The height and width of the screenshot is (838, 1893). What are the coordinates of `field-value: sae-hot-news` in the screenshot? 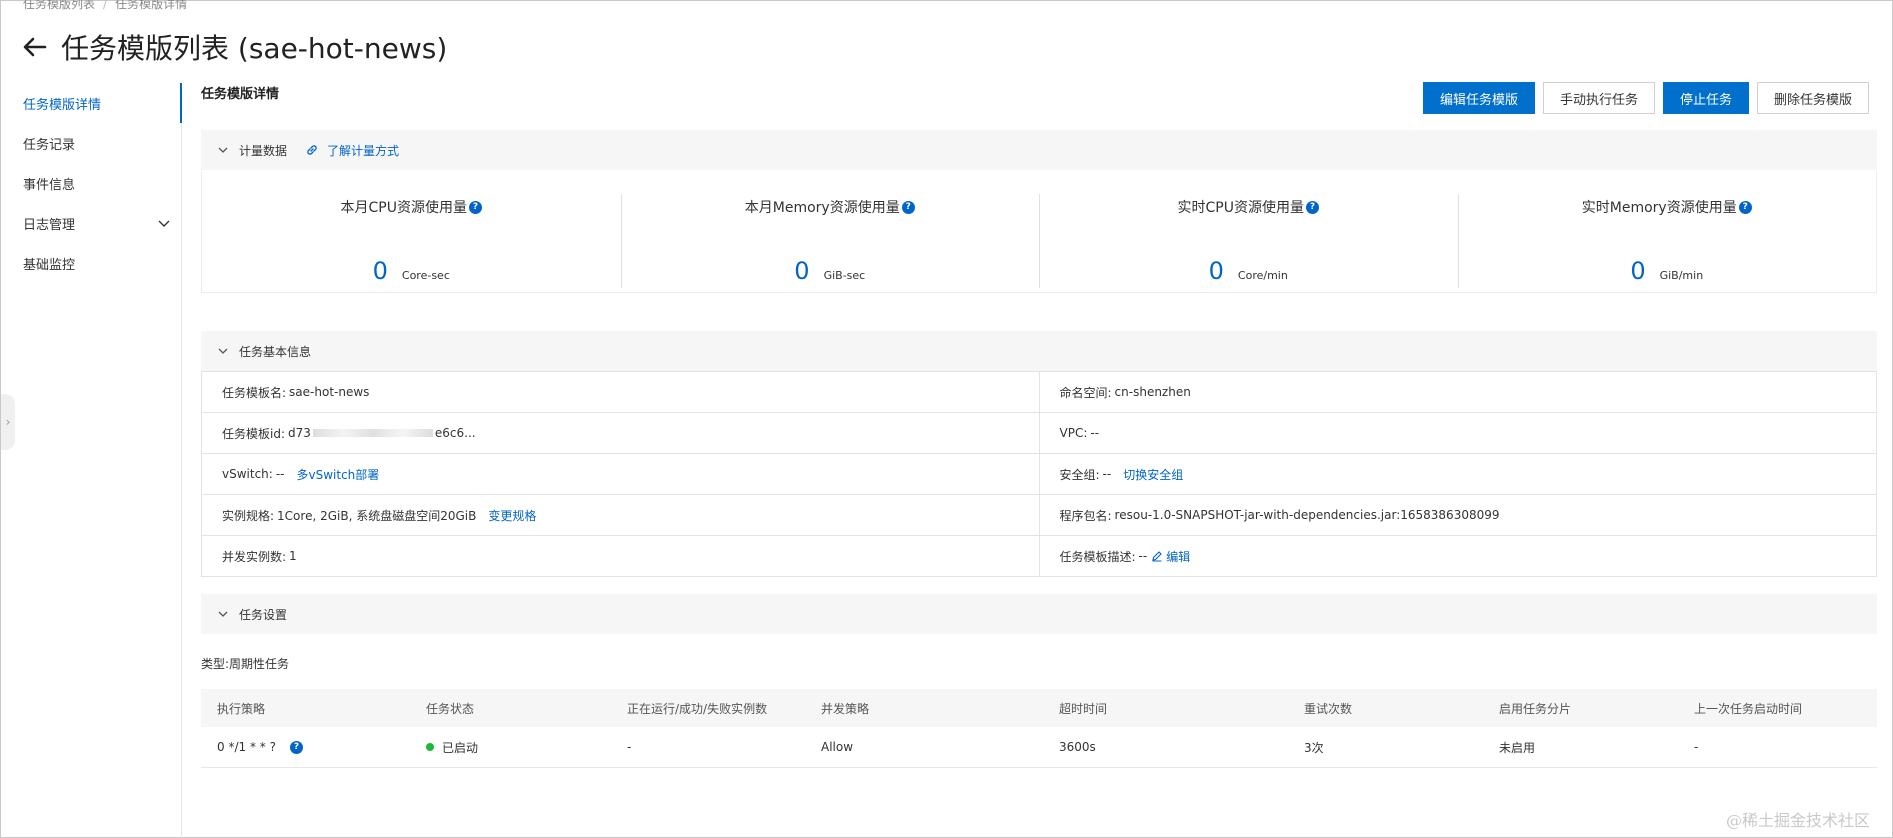 It's located at (329, 392).